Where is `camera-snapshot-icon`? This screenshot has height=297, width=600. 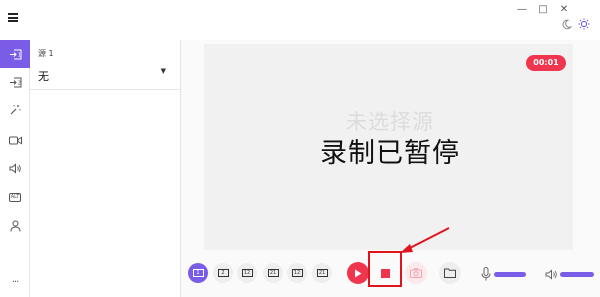 camera-snapshot-icon is located at coordinates (416, 273).